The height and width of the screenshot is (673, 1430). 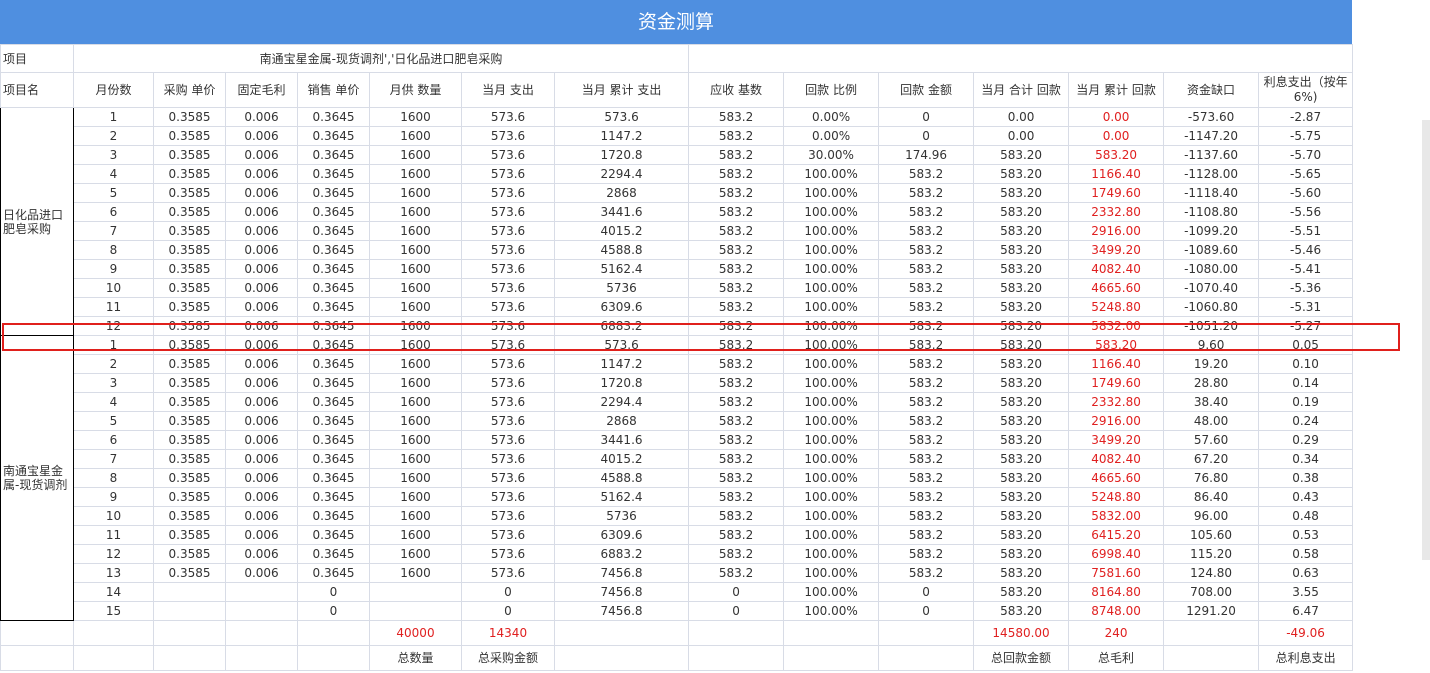 I want to click on table-cell: 1, so click(x=113, y=345).